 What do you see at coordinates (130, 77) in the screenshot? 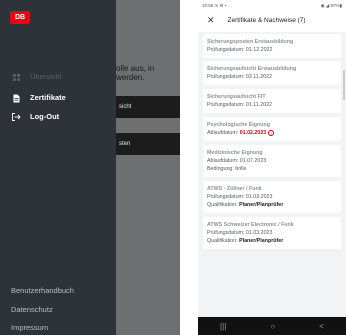
I see `background-text: werden.` at bounding box center [130, 77].